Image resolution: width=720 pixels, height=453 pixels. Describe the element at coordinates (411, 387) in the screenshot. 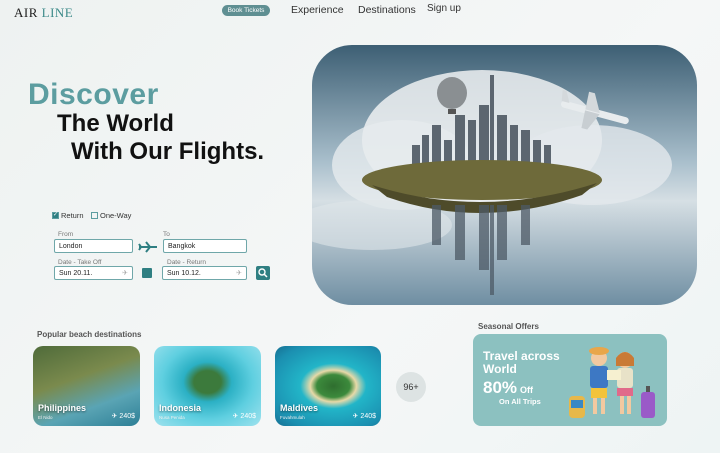

I see `more-destinations-button: 96+` at that location.